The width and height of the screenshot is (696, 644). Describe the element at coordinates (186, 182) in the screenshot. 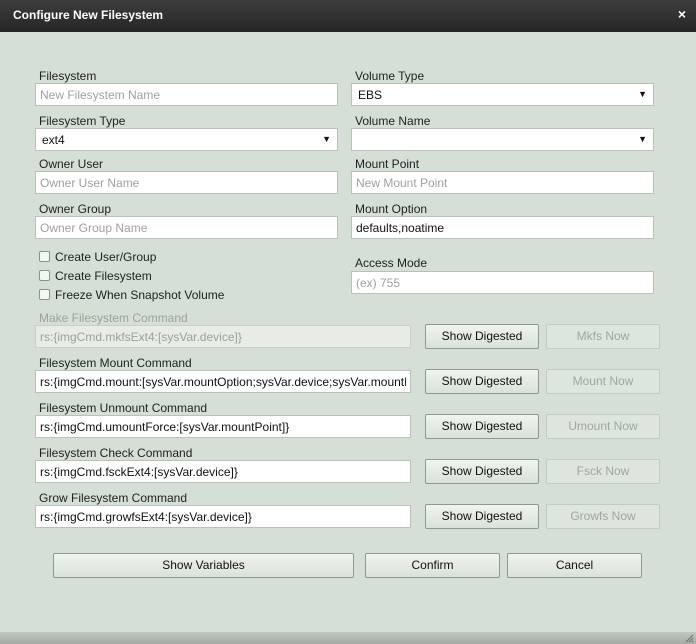

I see `owner-user-input` at that location.